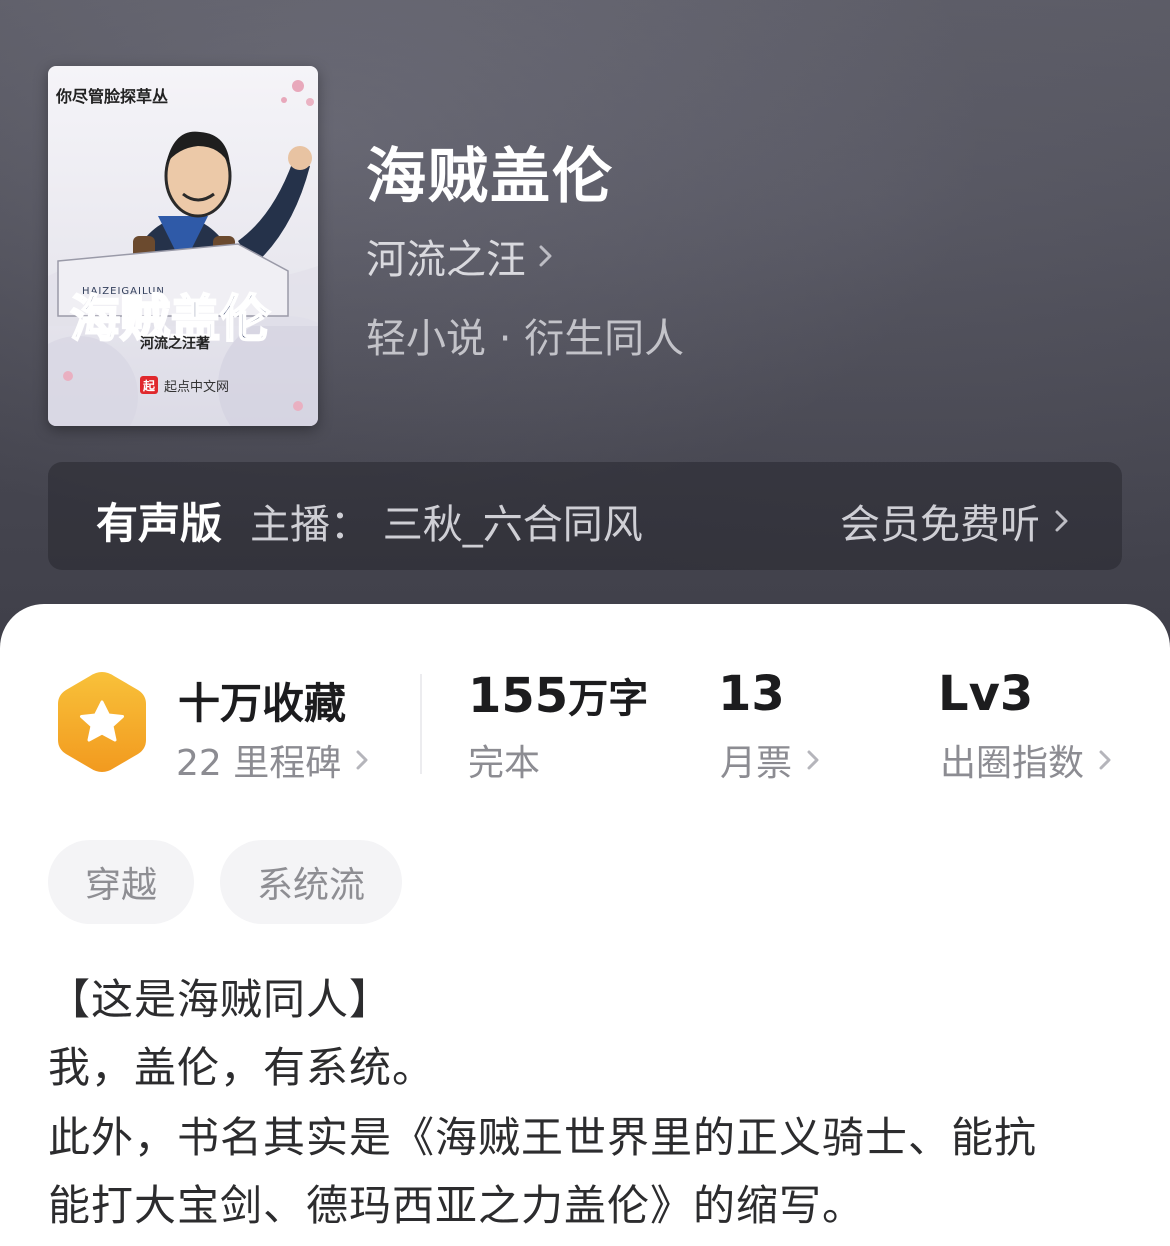 The image size is (1170, 1246). What do you see at coordinates (504, 763) in the screenshot?
I see `completion-label: 完本` at bounding box center [504, 763].